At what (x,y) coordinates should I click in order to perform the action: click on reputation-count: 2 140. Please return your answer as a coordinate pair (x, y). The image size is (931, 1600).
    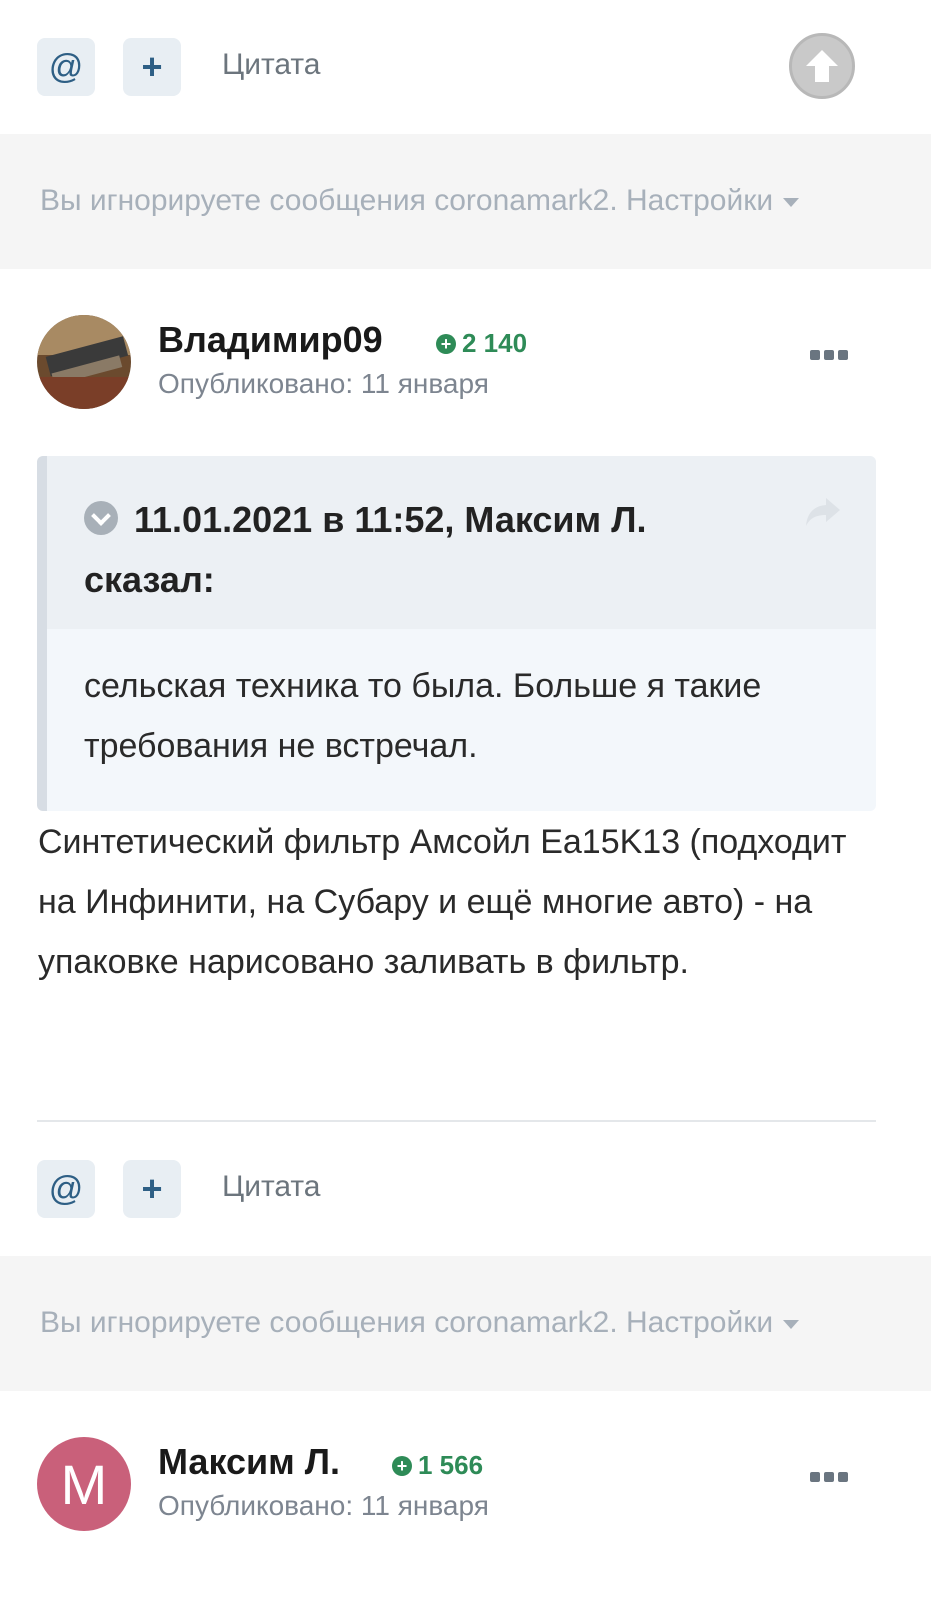
    Looking at the image, I should click on (495, 343).